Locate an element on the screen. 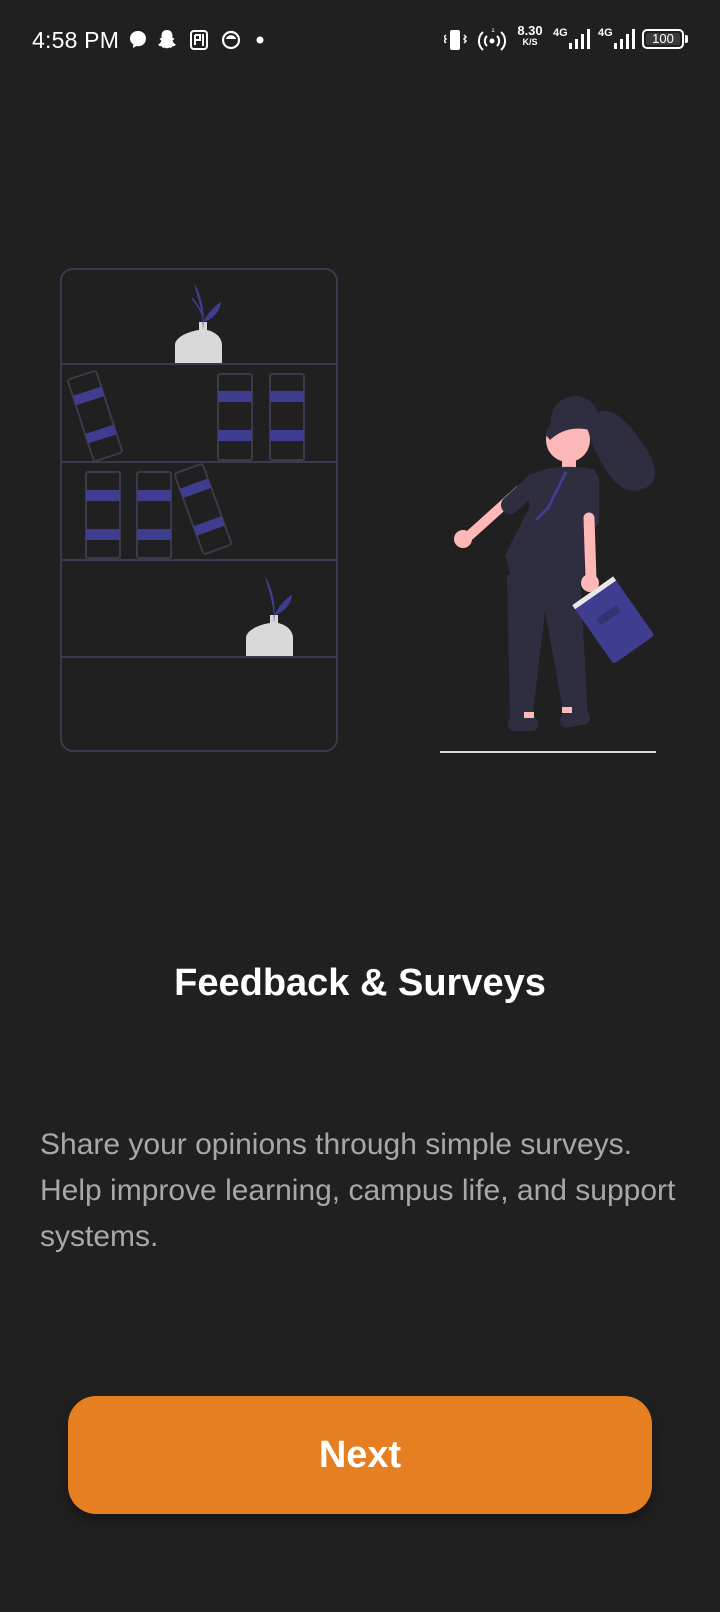 Image resolution: width=720 pixels, height=1612 pixels. network-speed: 8.30 K/S is located at coordinates (530, 35).